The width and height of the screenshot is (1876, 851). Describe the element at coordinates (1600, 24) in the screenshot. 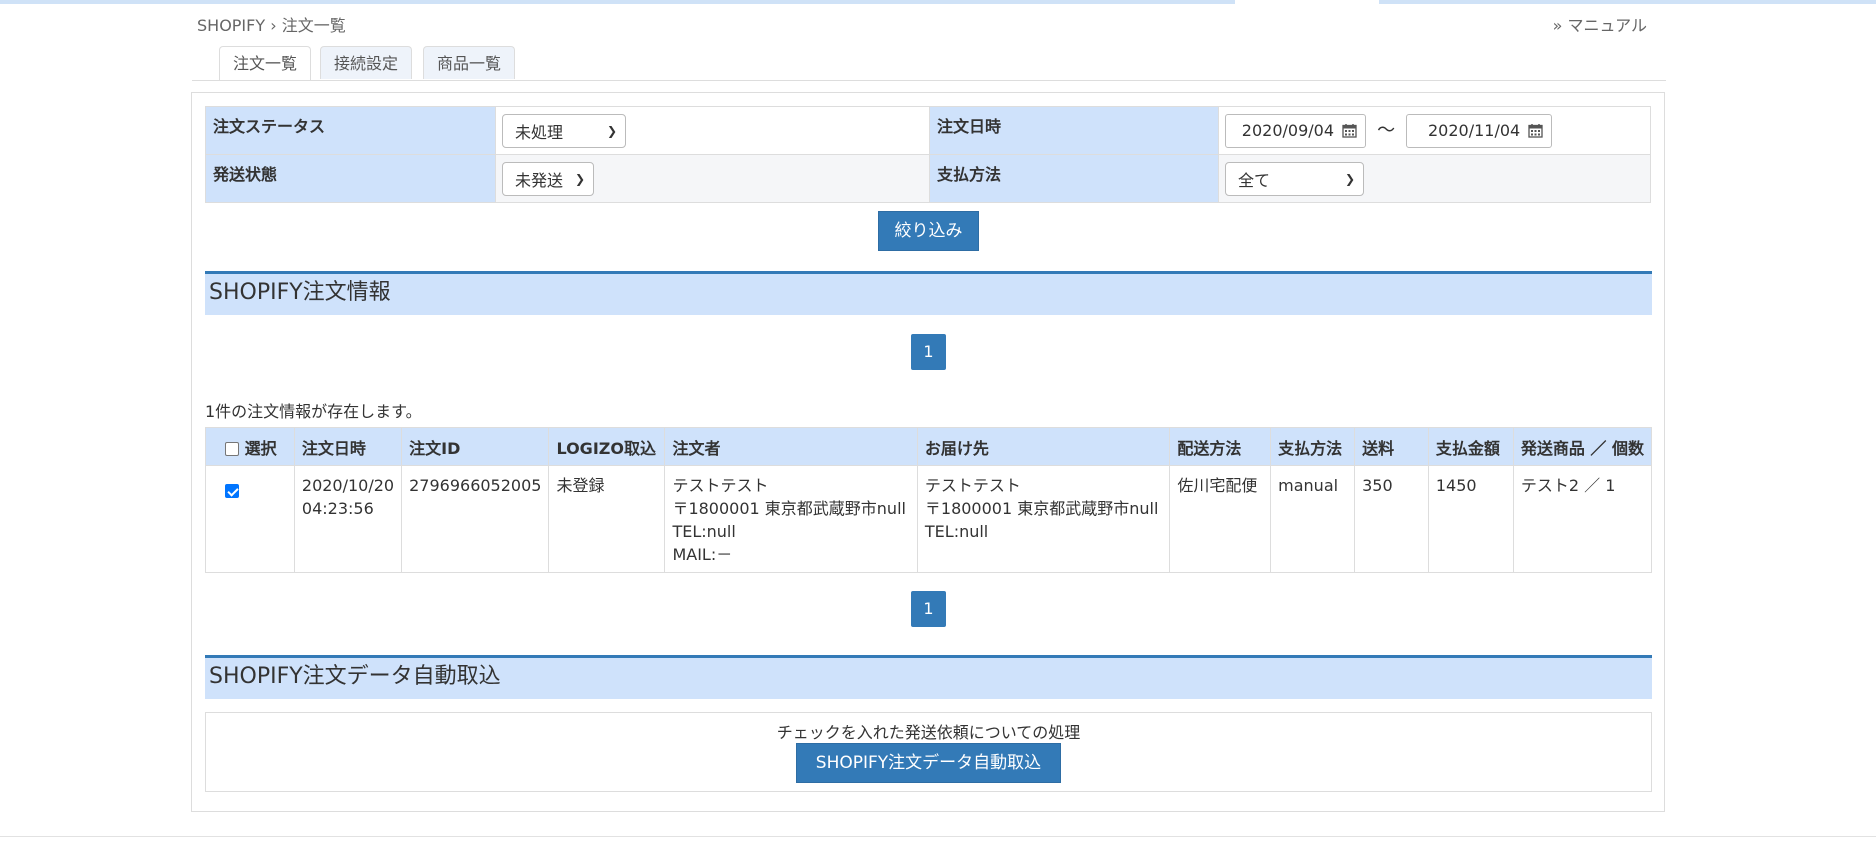

I see `manual-link: » マニュアル` at that location.